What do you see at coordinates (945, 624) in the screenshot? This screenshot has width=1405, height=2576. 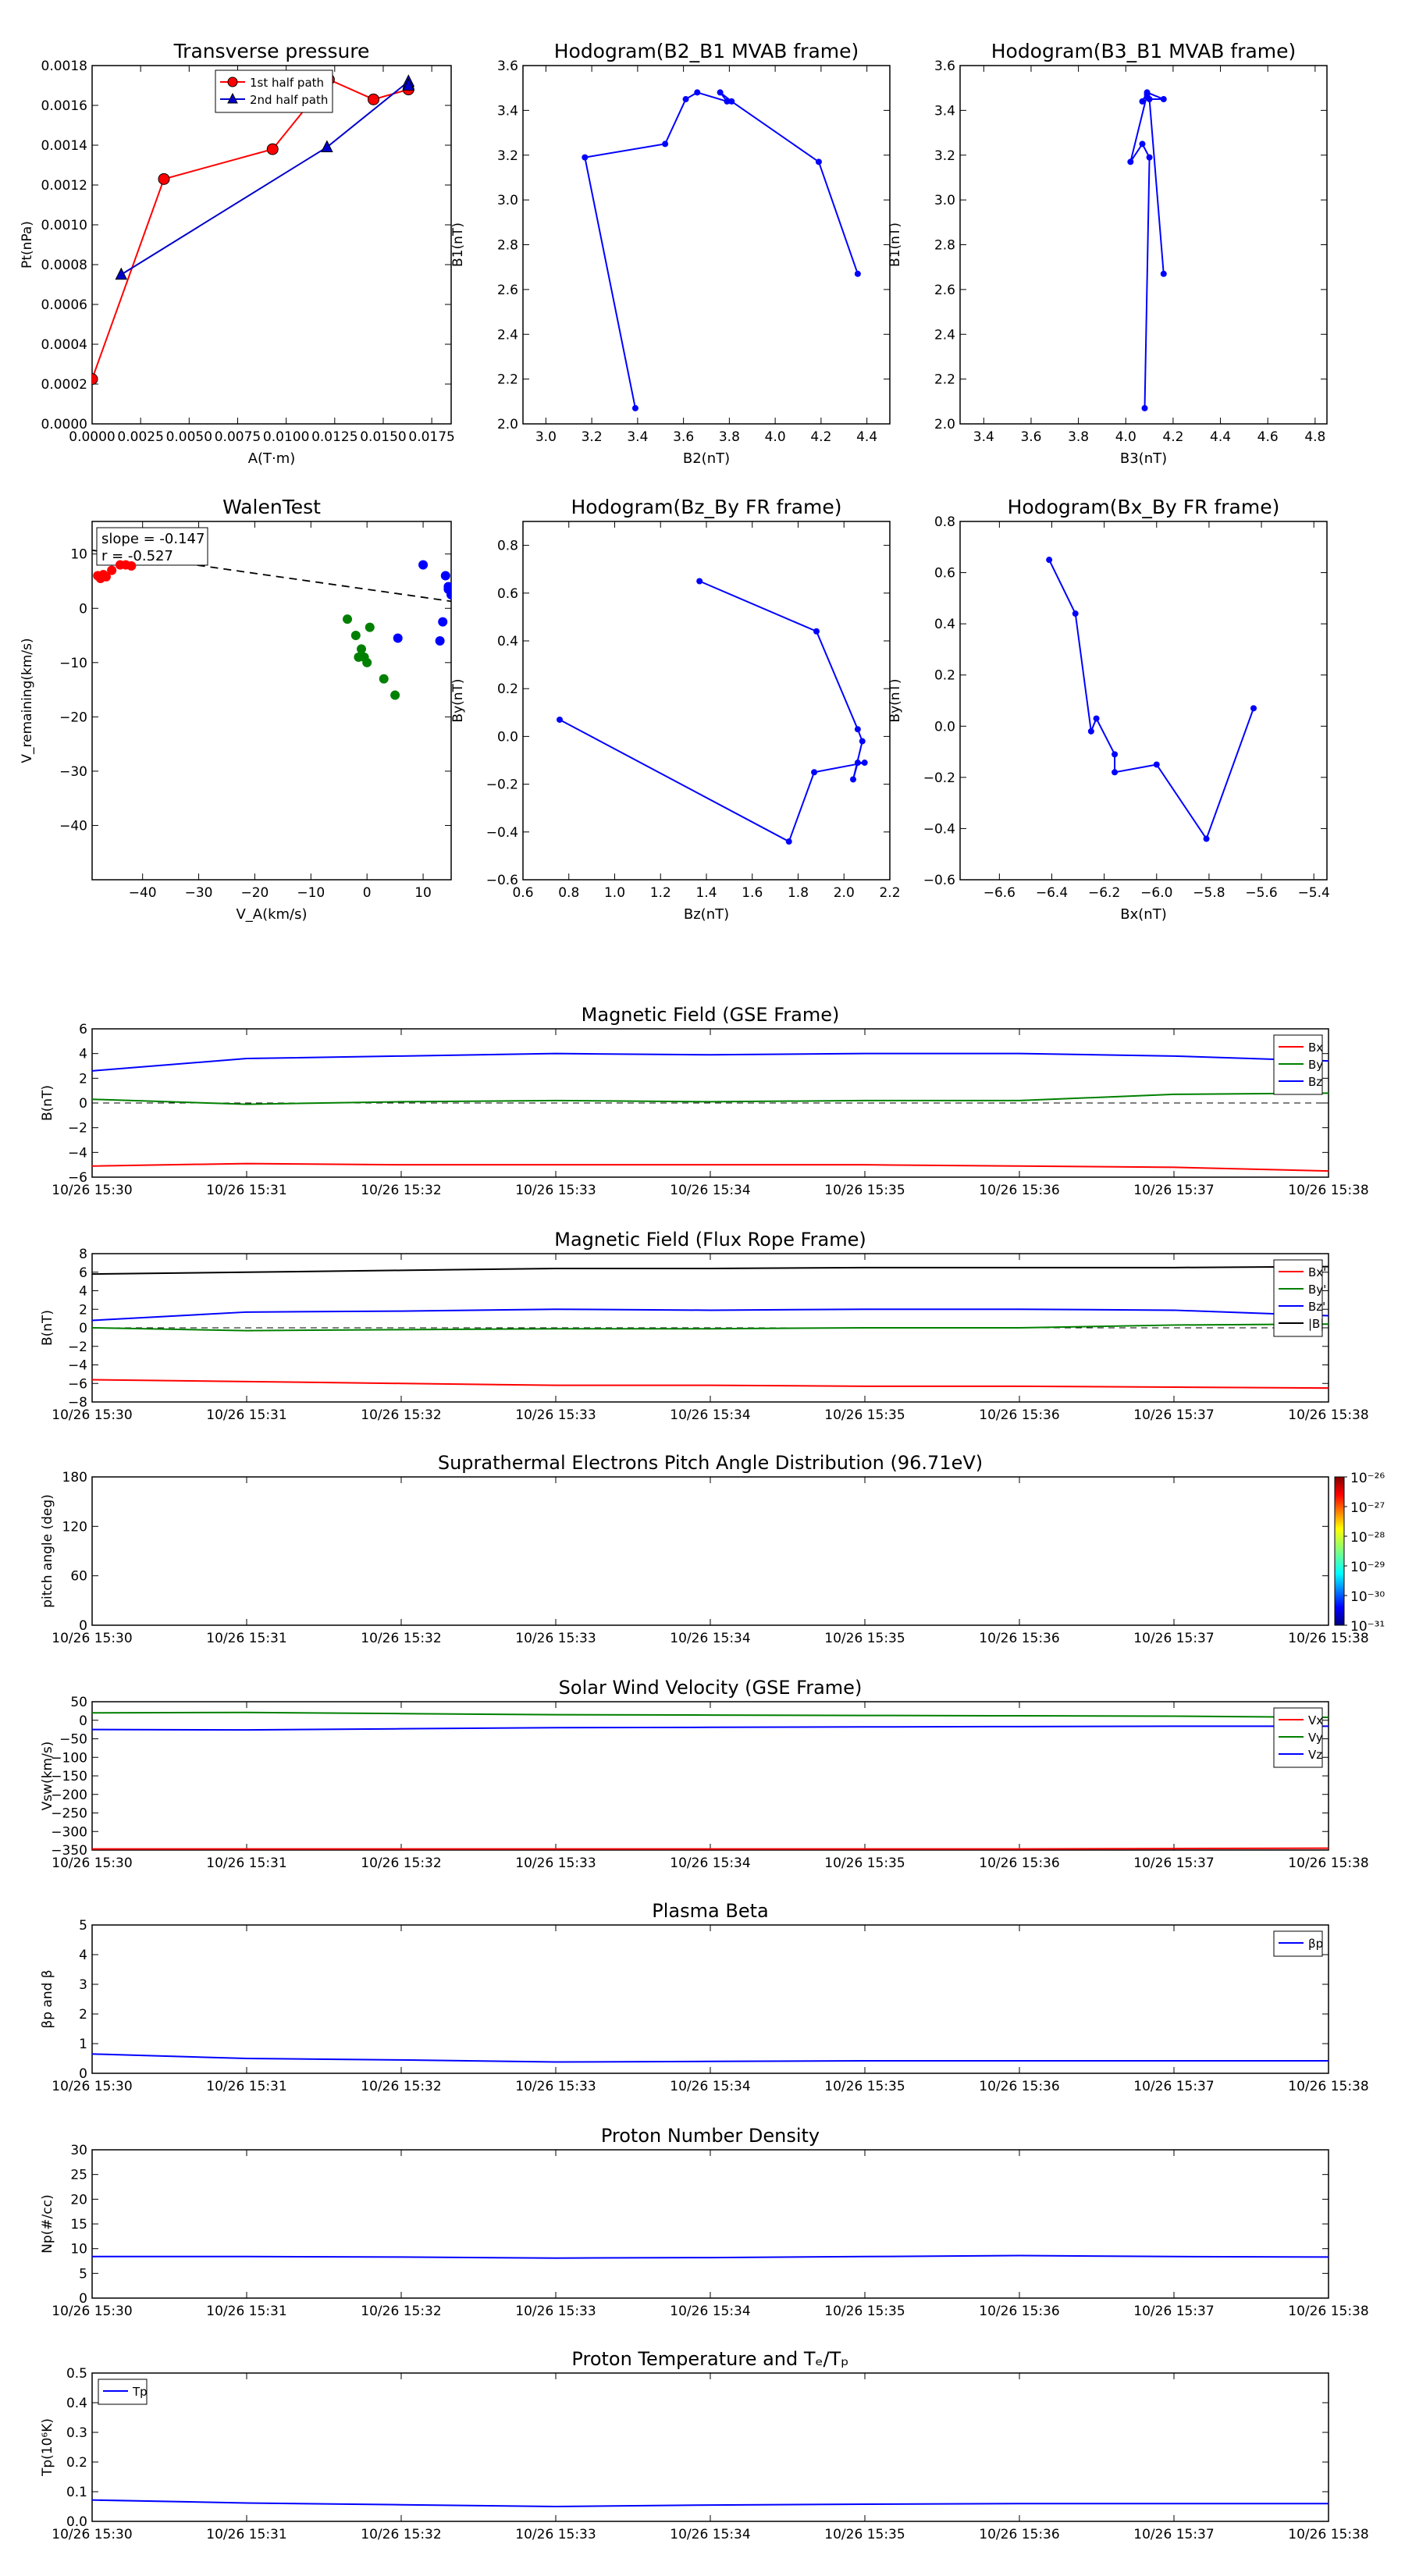 I see `y-tick-label: 0.4` at bounding box center [945, 624].